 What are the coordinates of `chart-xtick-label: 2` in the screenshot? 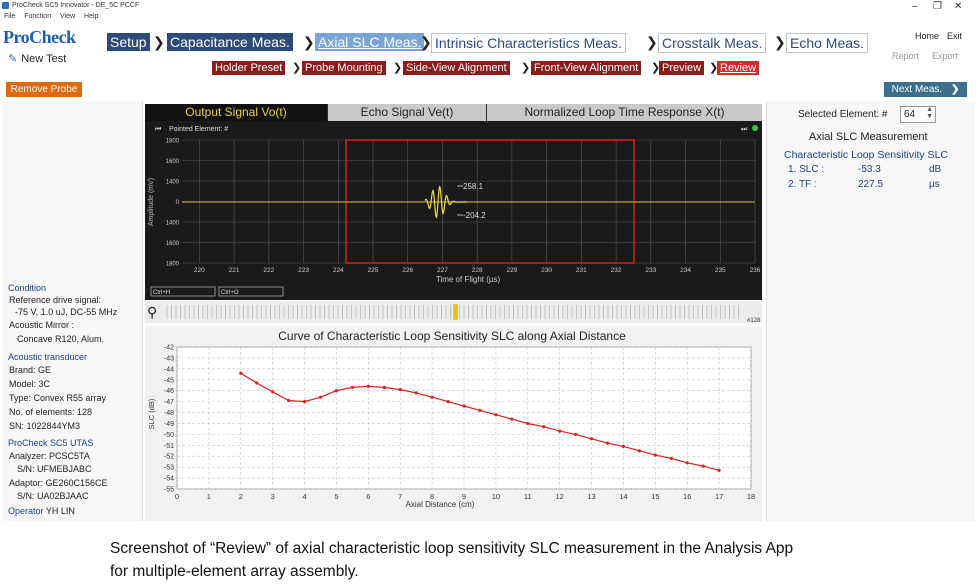 It's located at (241, 496).